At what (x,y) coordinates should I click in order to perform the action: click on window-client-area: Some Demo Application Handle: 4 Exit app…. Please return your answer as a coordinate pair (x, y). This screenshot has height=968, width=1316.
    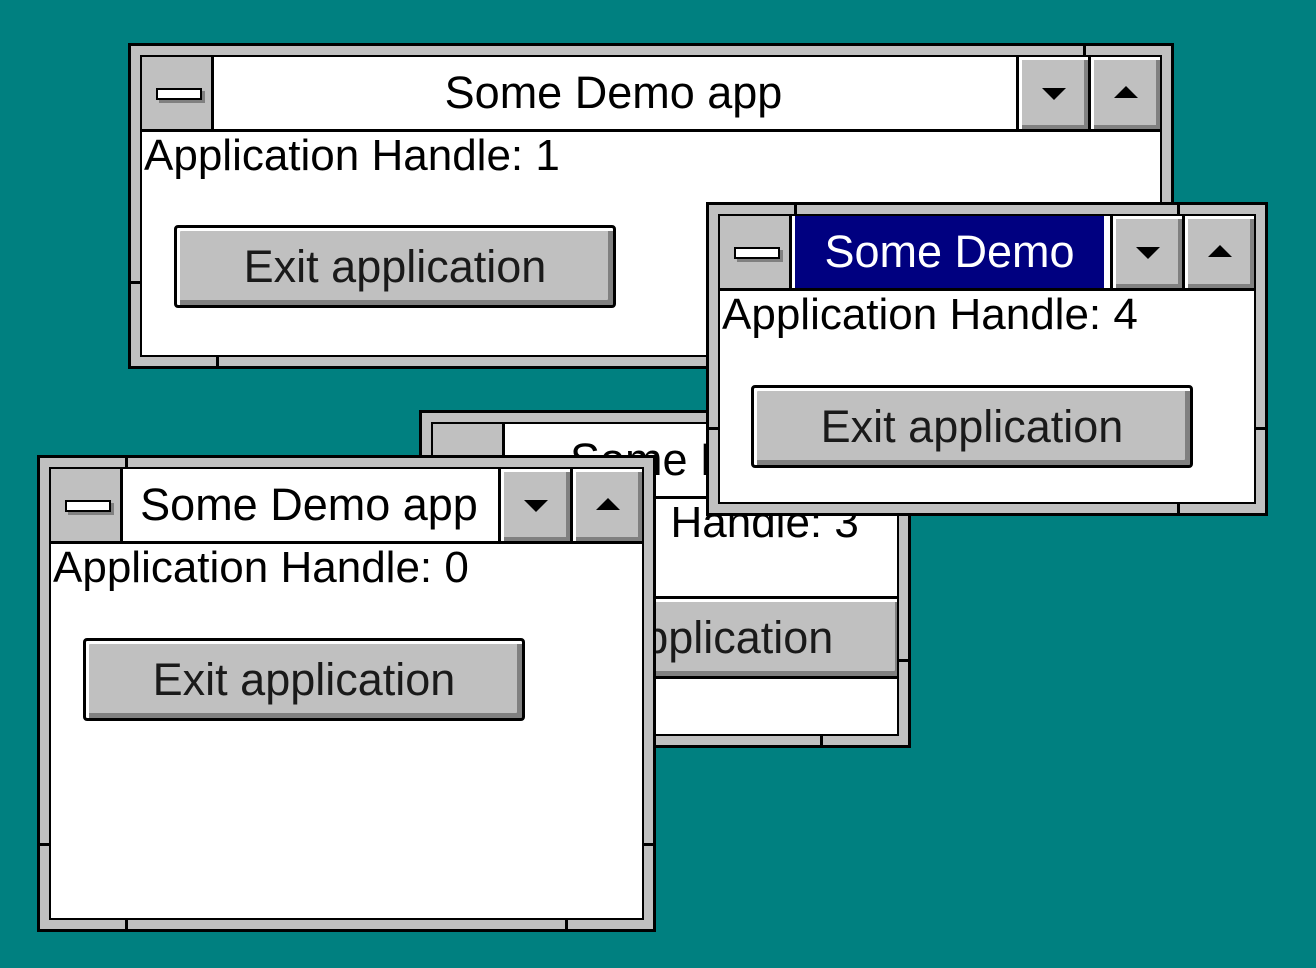
    Looking at the image, I should click on (987, 359).